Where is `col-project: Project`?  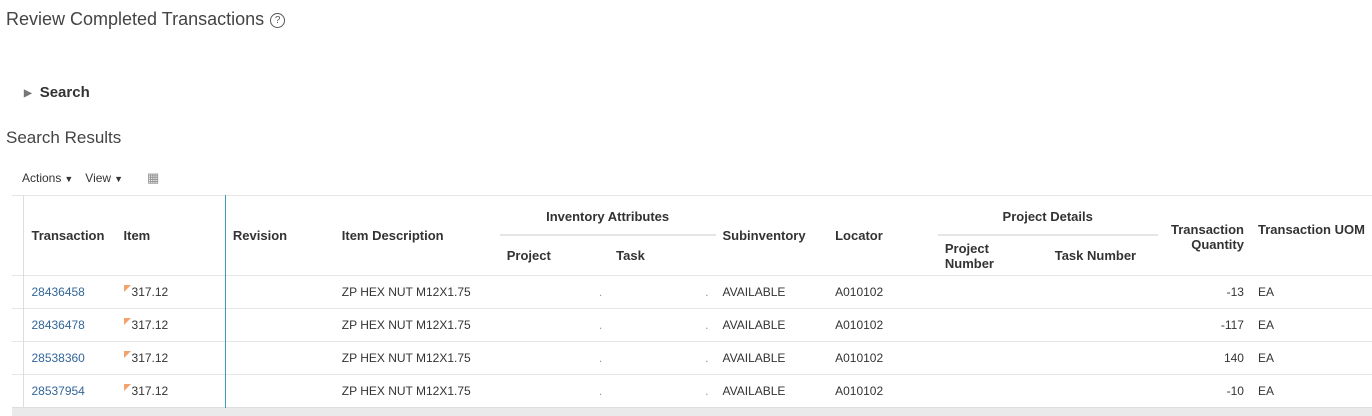
col-project: Project is located at coordinates (554, 256).